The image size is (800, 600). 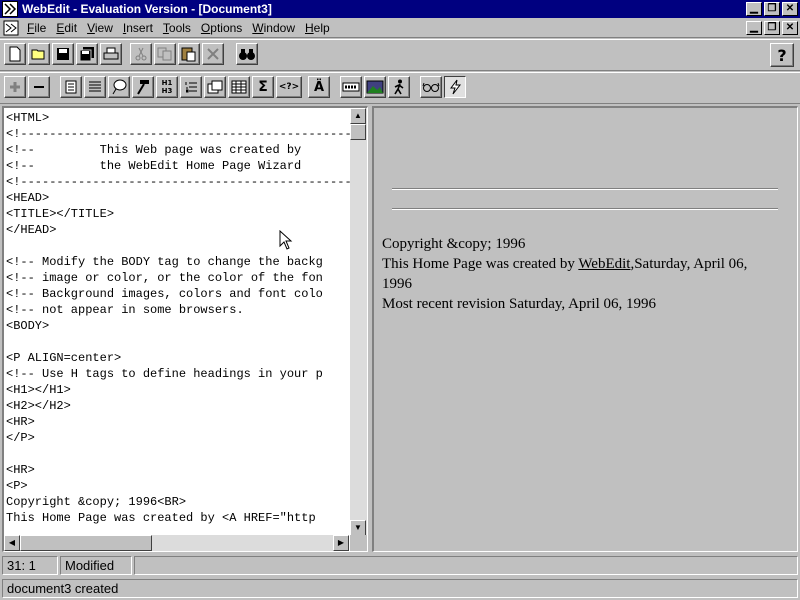 I want to click on numbered-list-icon, so click(x=191, y=87).